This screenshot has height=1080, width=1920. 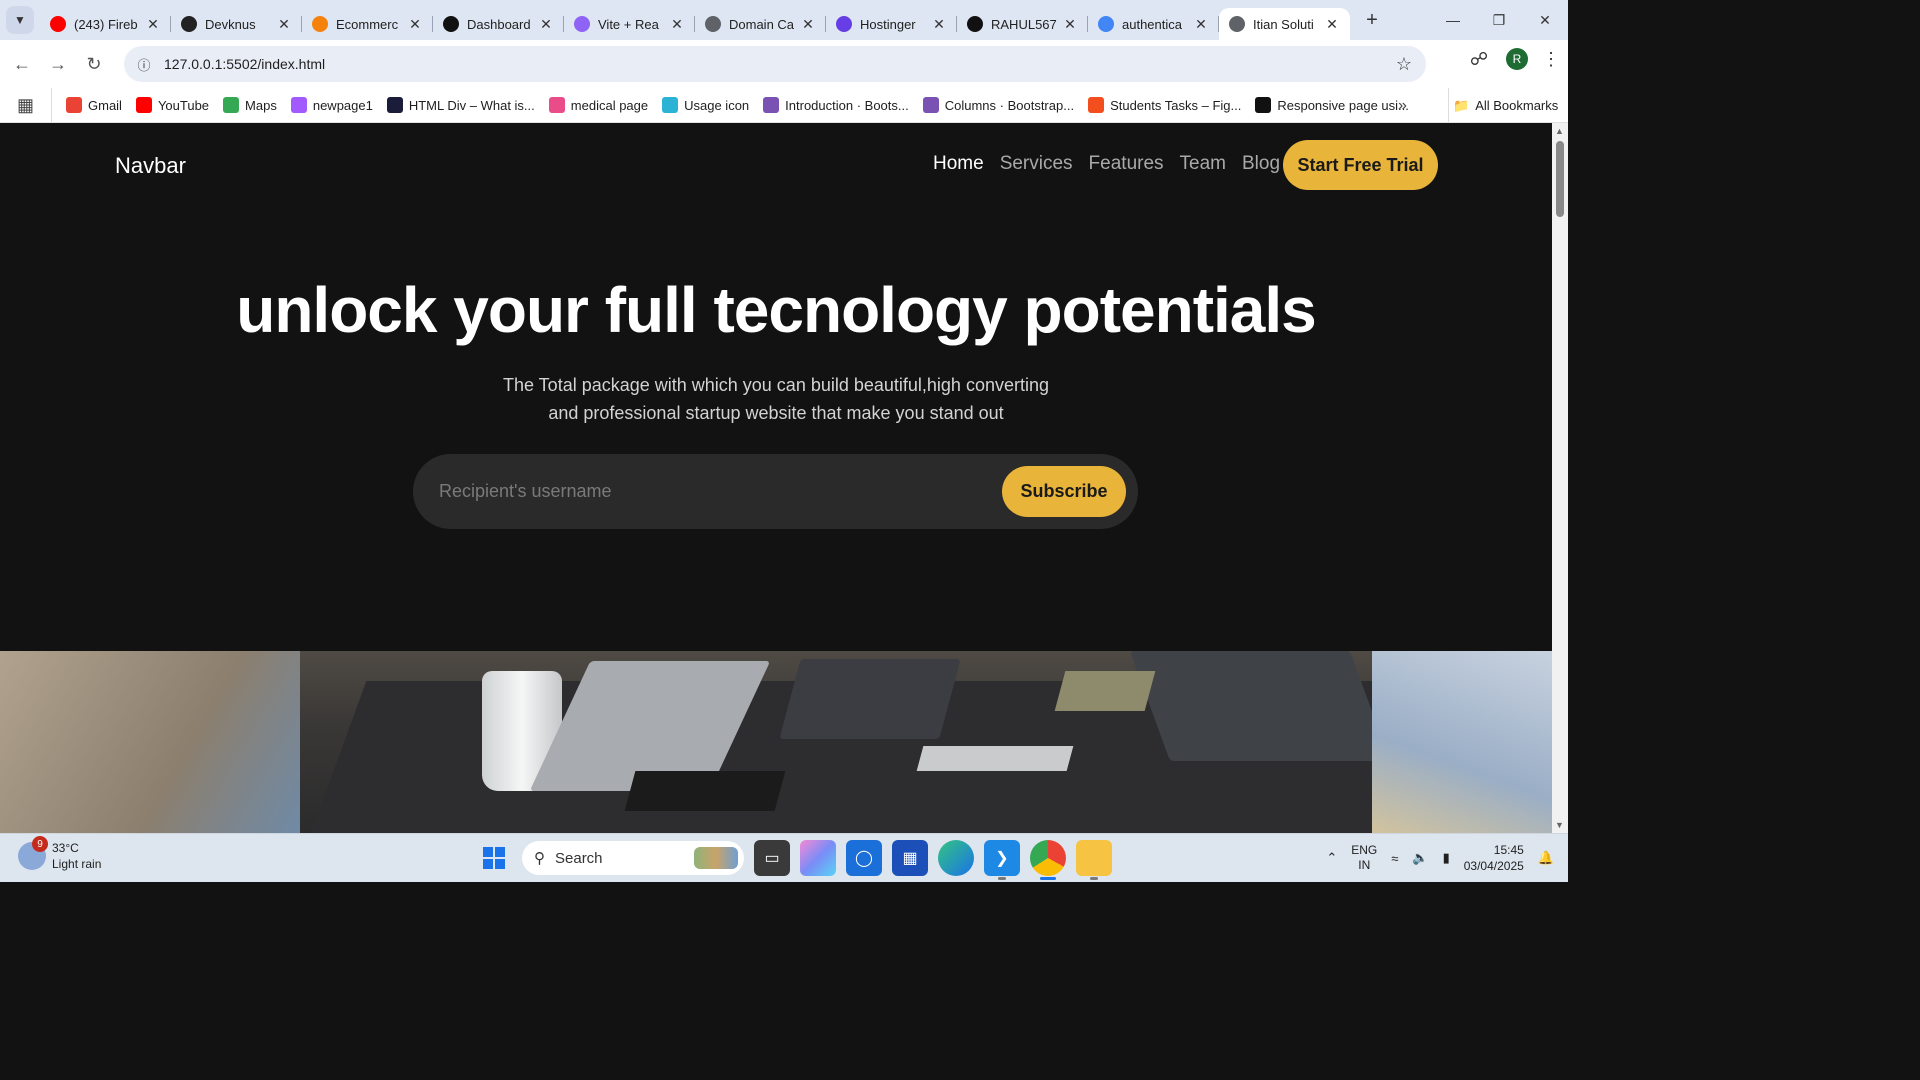 What do you see at coordinates (1559, 825) in the screenshot?
I see `scroll-down-icon: ▼` at bounding box center [1559, 825].